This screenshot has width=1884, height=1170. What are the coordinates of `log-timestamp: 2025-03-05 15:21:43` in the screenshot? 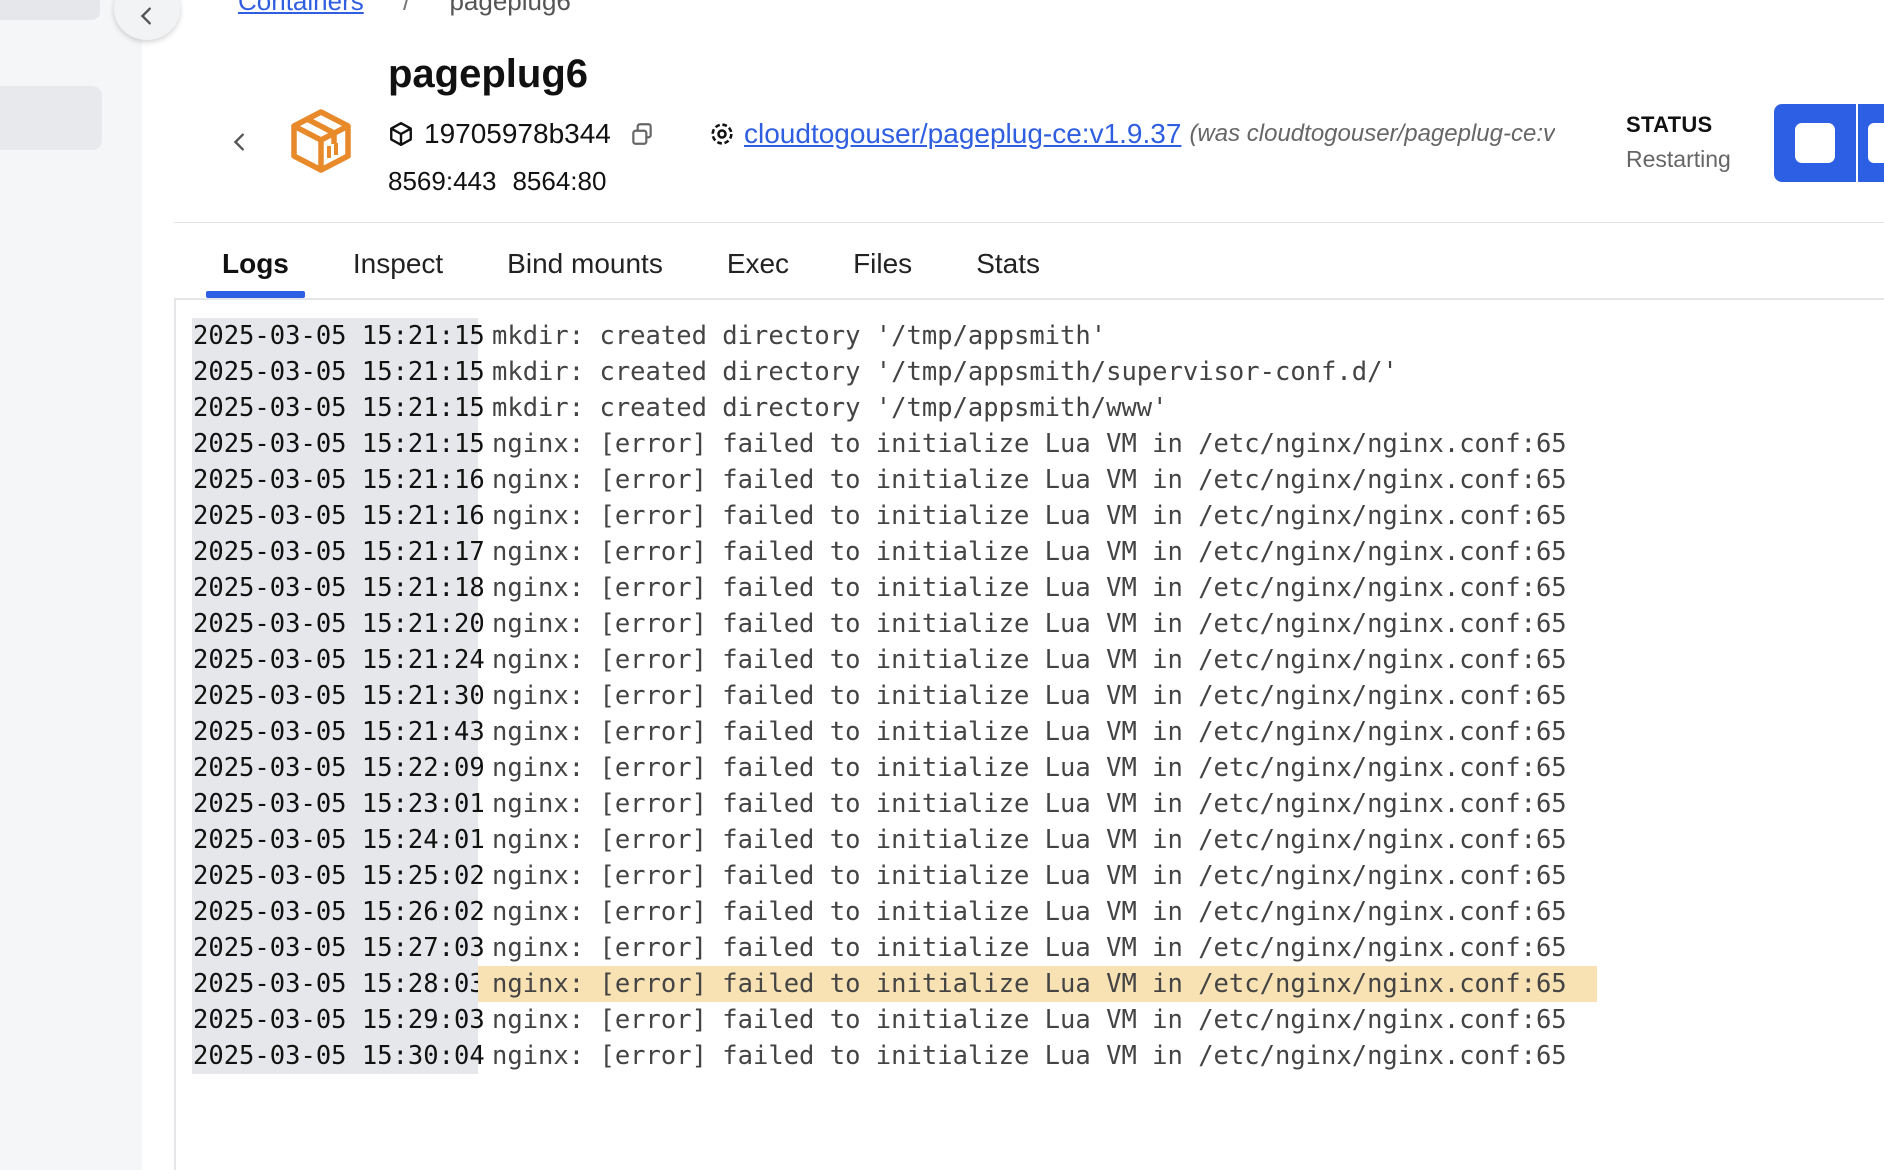 It's located at (338, 732).